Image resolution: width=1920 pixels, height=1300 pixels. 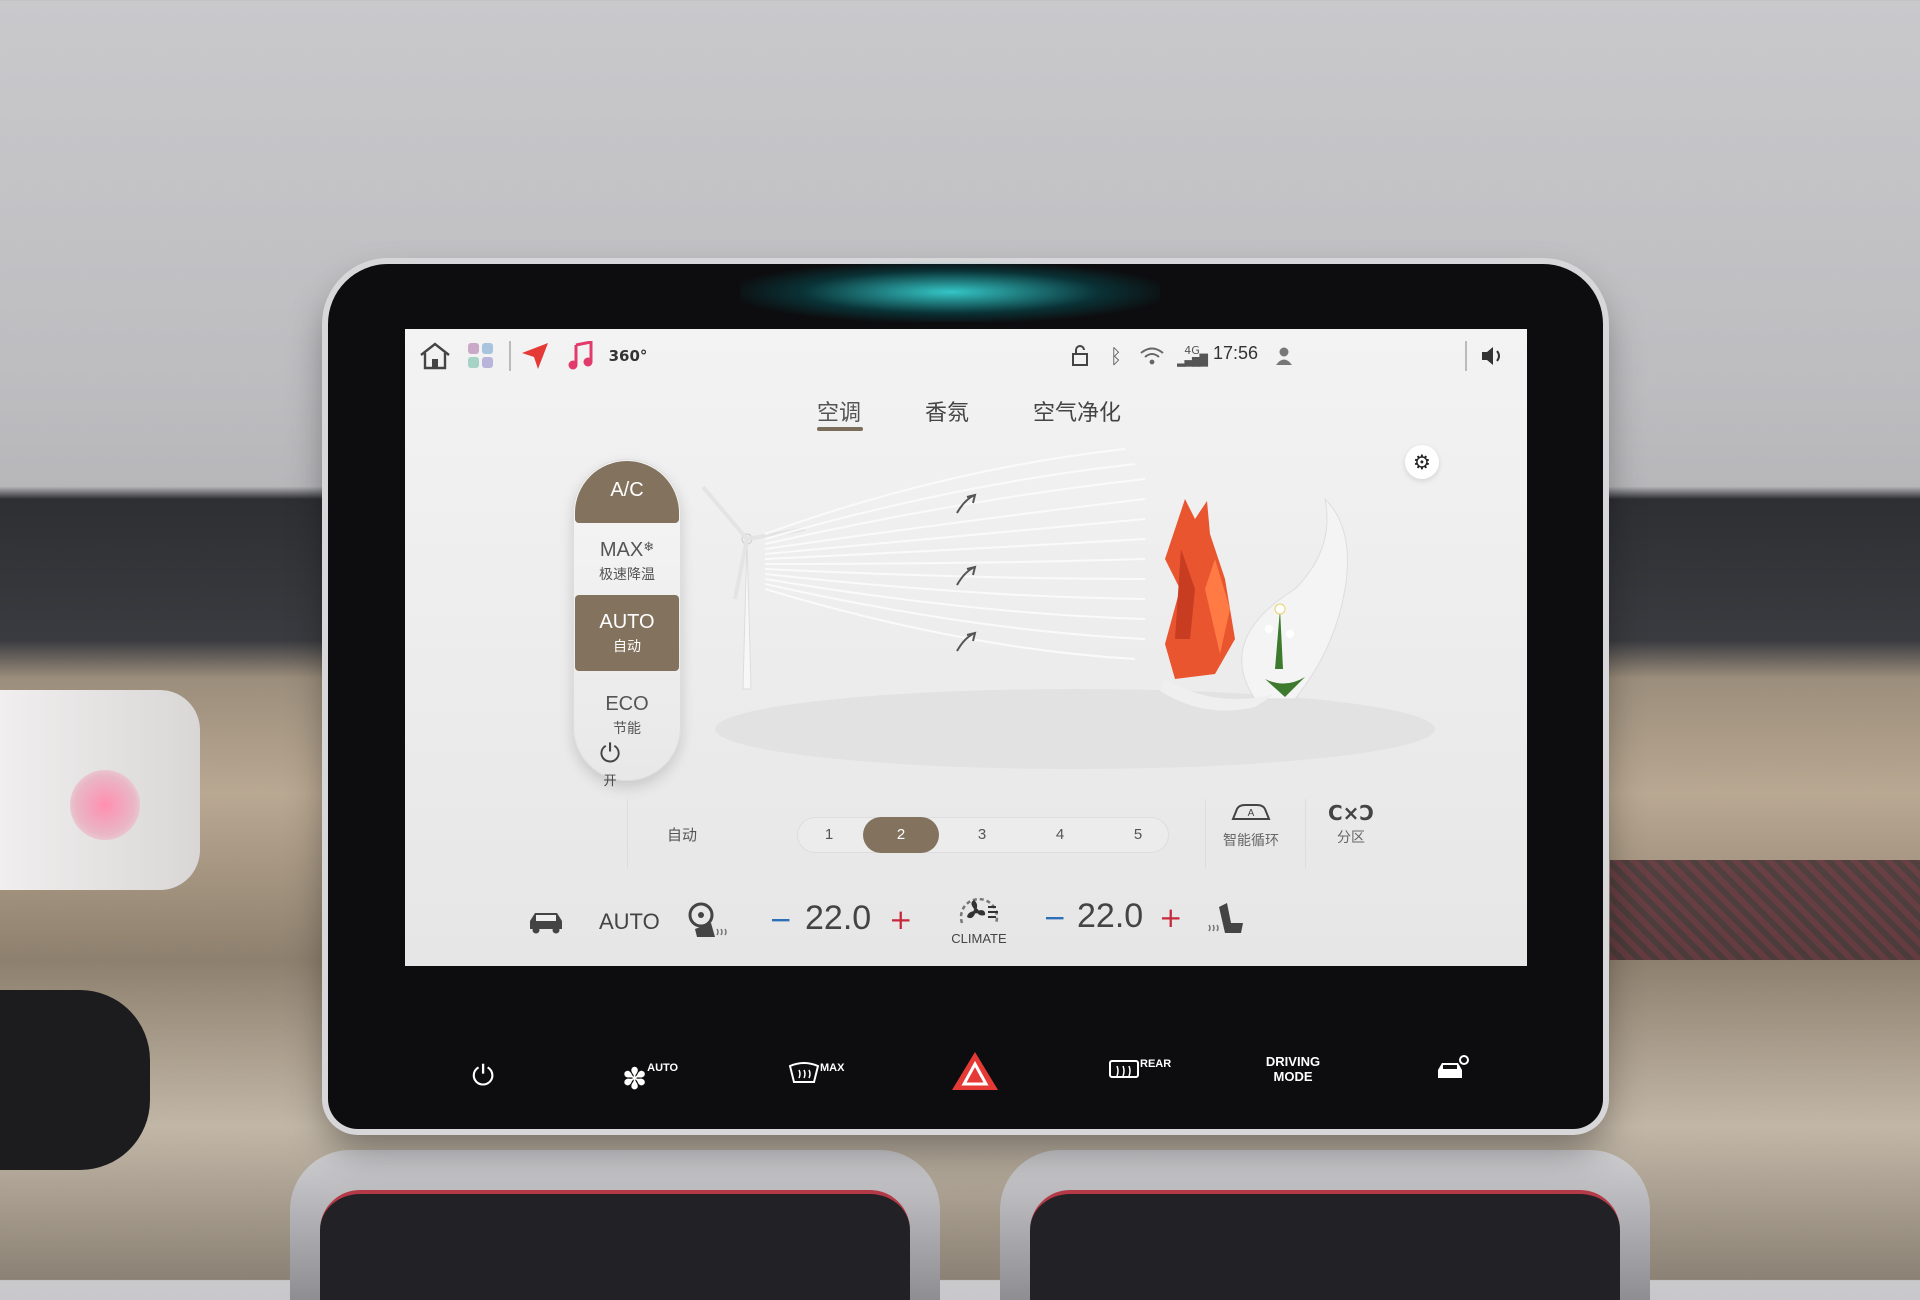 I want to click on tab-air-conditioning: 空调, so click(x=839, y=411).